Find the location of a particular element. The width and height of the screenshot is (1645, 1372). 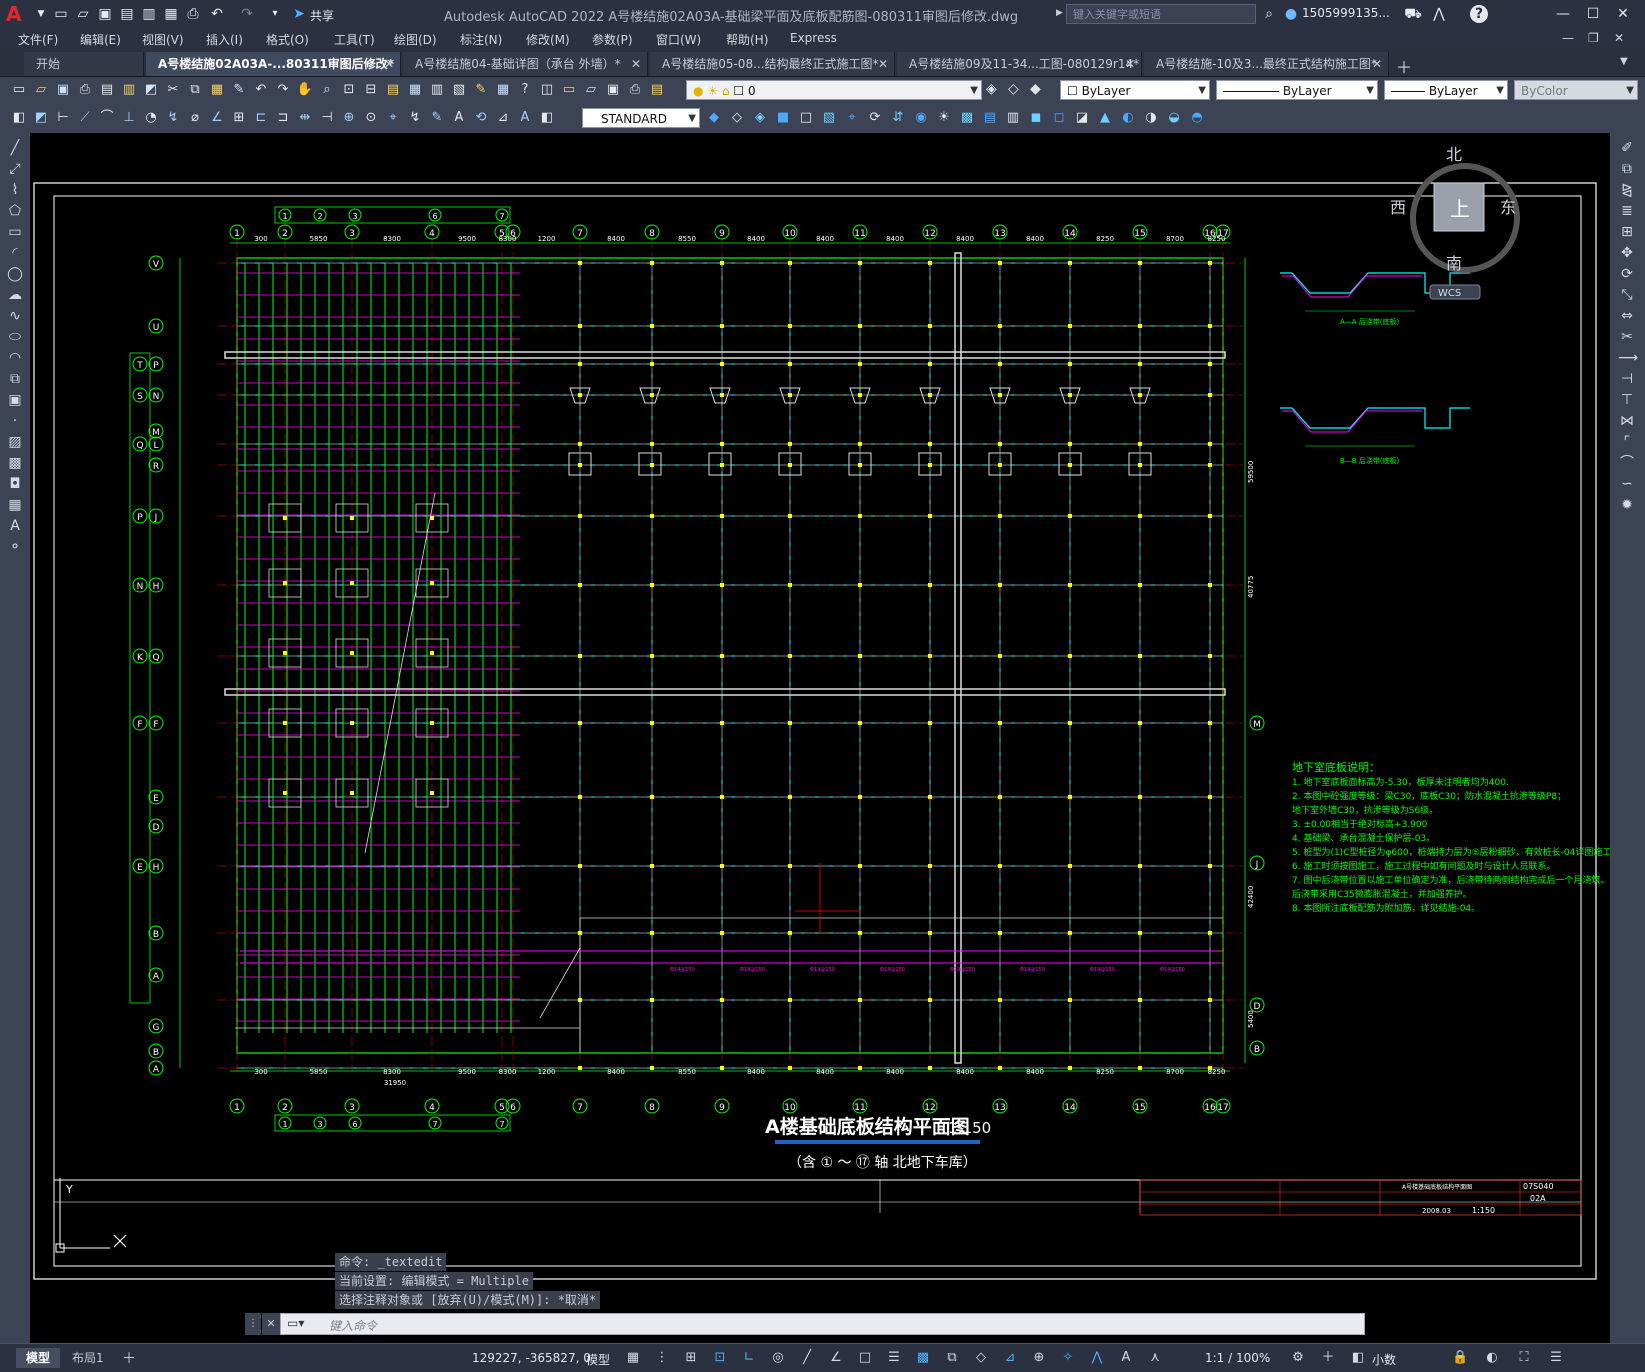

view-icon: ◆ is located at coordinates (714, 118).